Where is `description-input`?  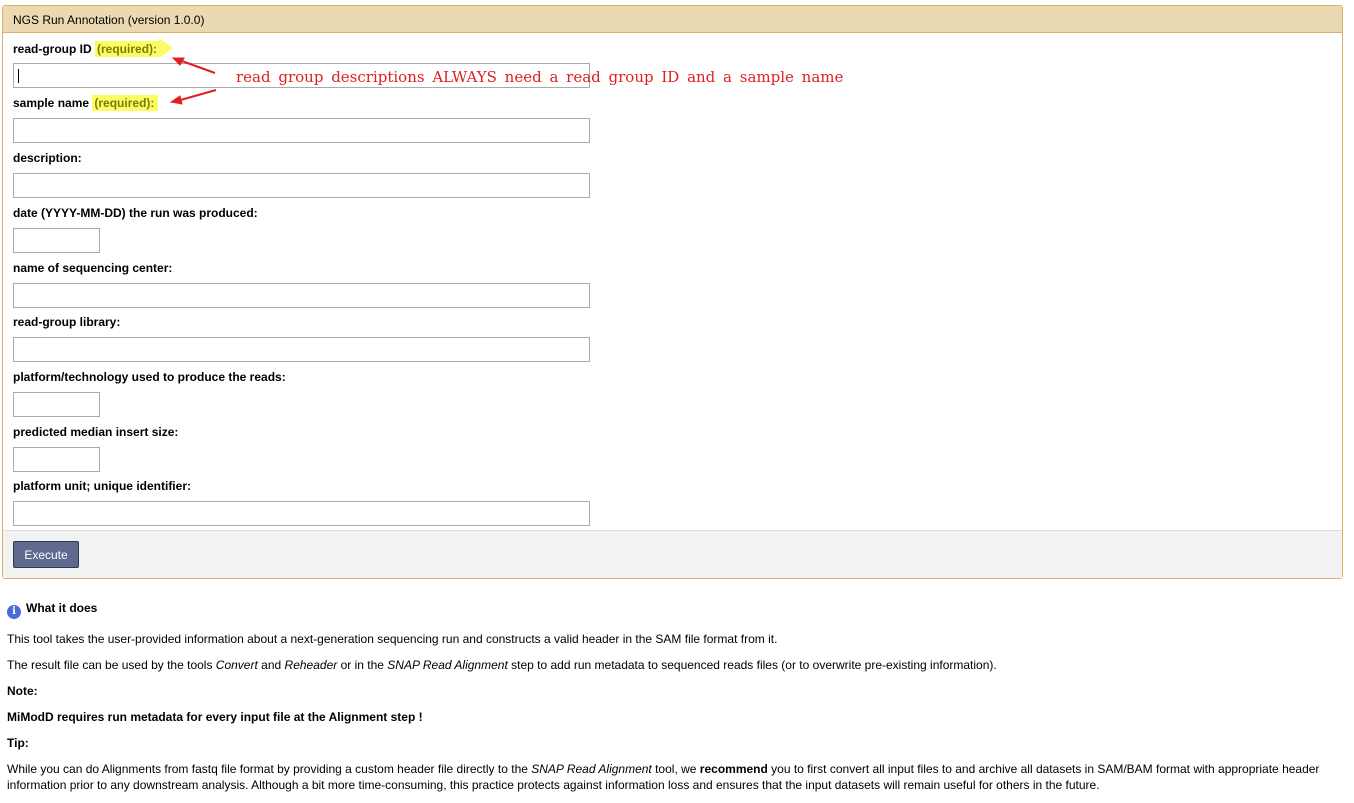 description-input is located at coordinates (301, 185).